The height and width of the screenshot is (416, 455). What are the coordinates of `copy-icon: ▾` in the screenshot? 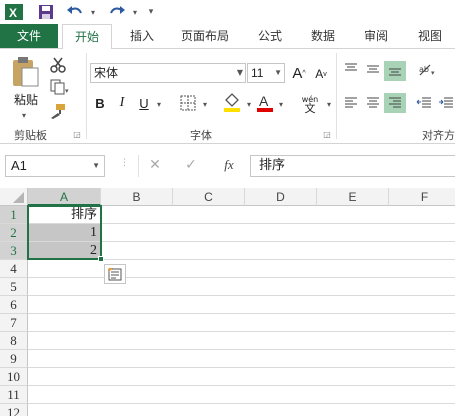 It's located at (60, 87).